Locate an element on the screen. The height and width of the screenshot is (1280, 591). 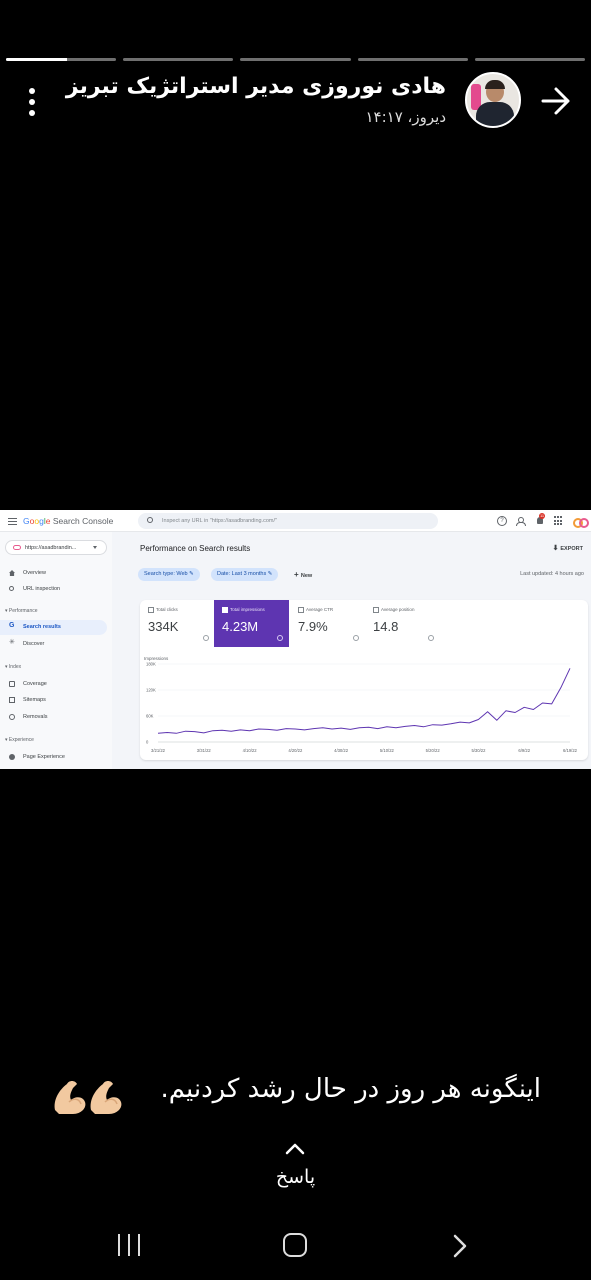
metric-value: 7.9% is located at coordinates (313, 626).